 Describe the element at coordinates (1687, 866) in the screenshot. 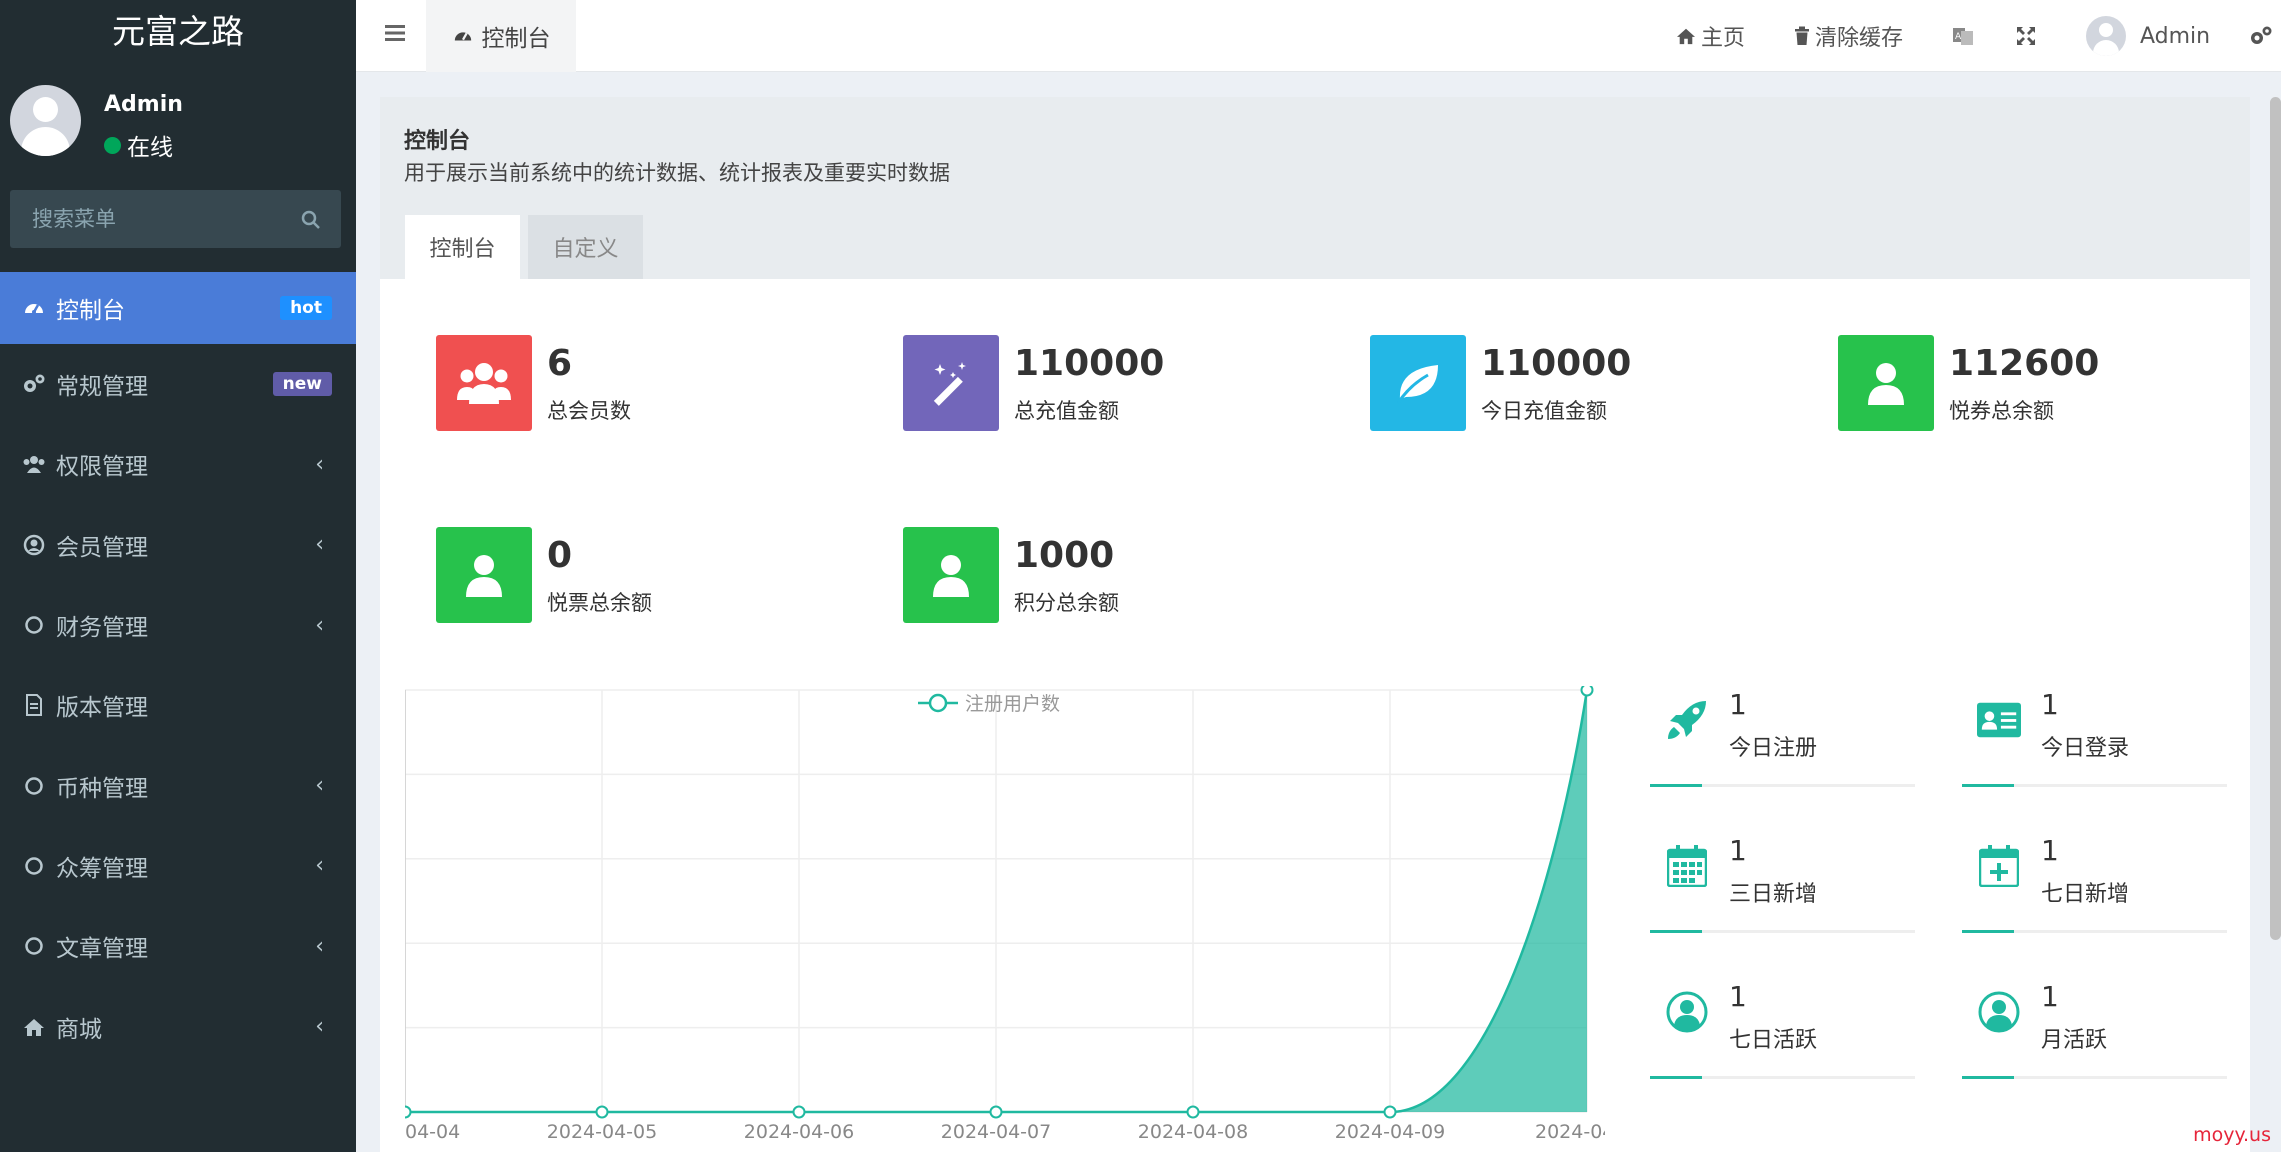

I see `calendar-icon` at that location.